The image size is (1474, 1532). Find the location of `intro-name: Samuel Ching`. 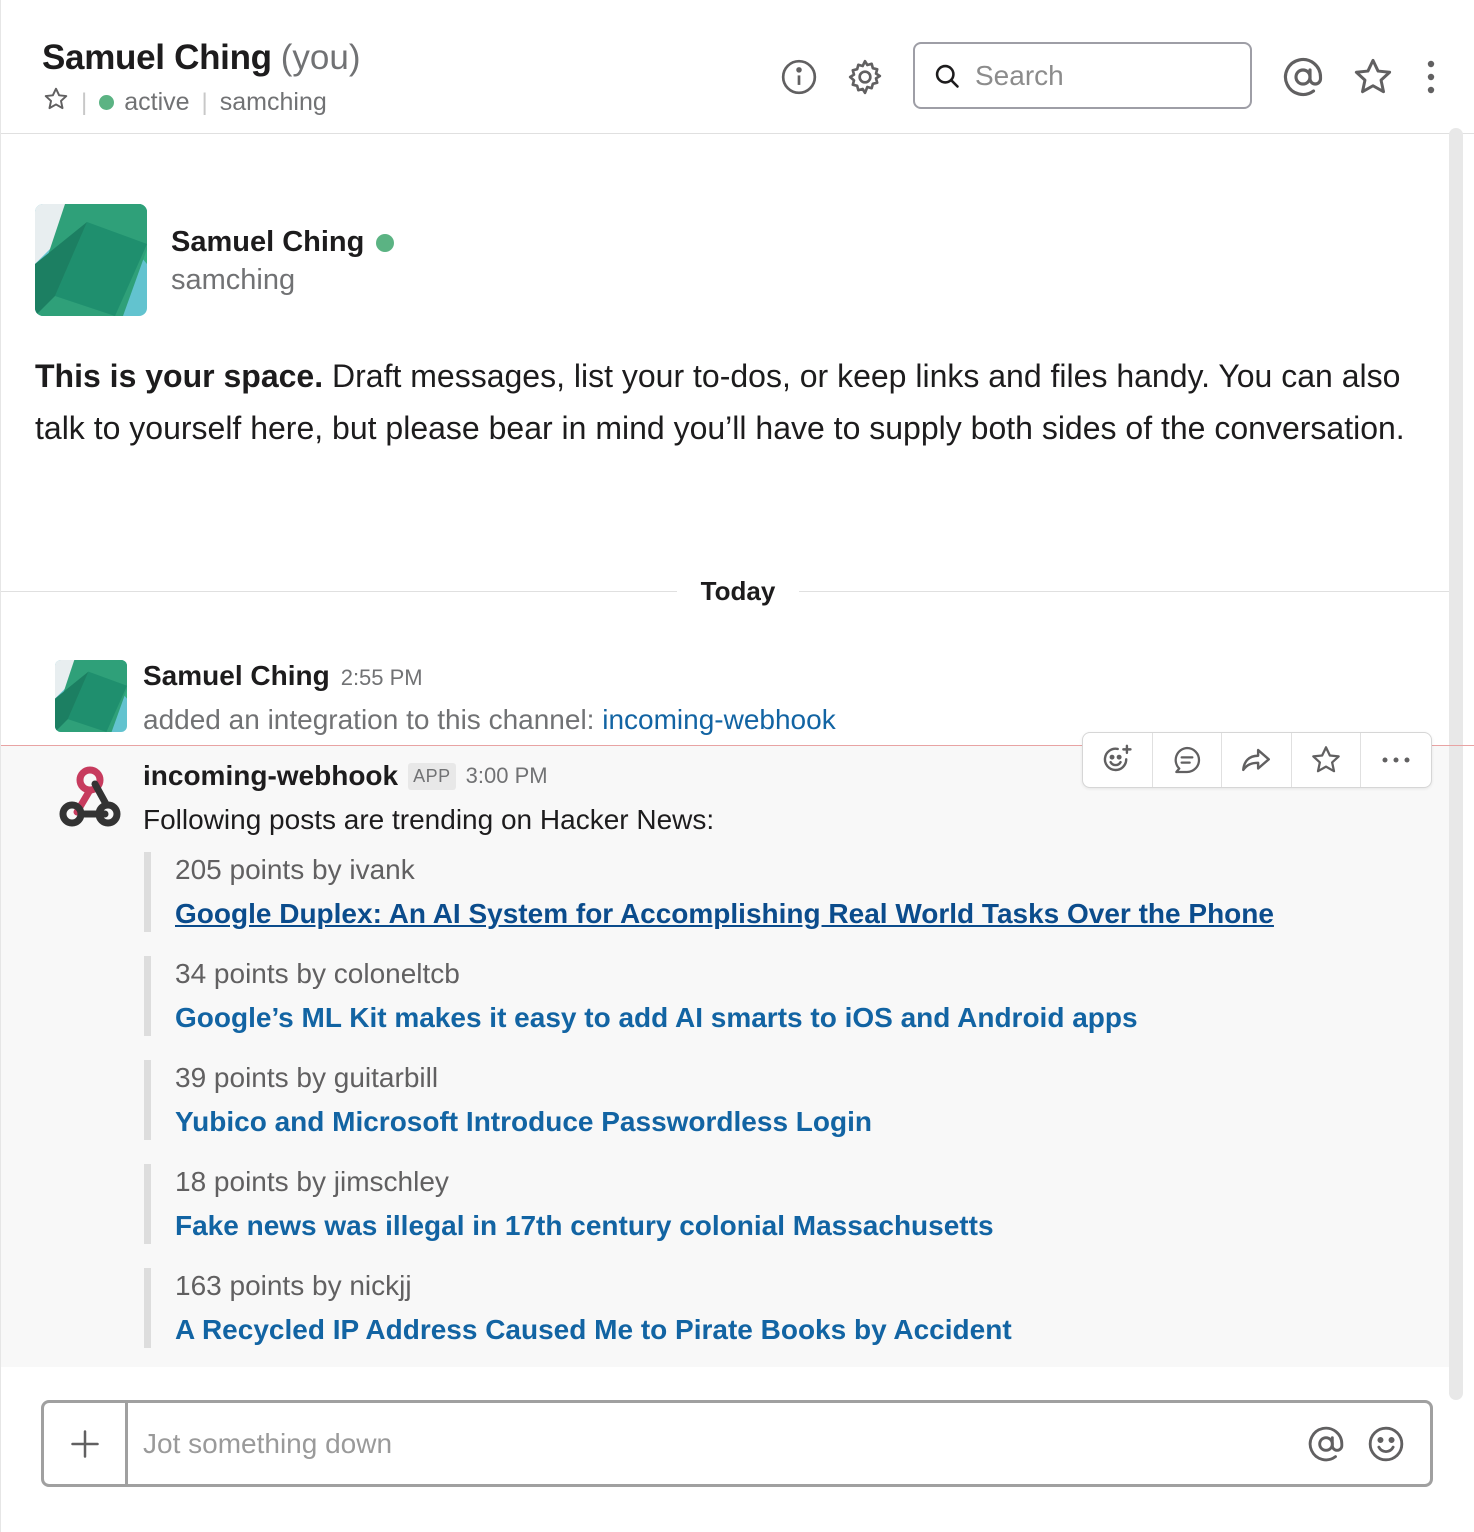

intro-name: Samuel Ching is located at coordinates (267, 242).